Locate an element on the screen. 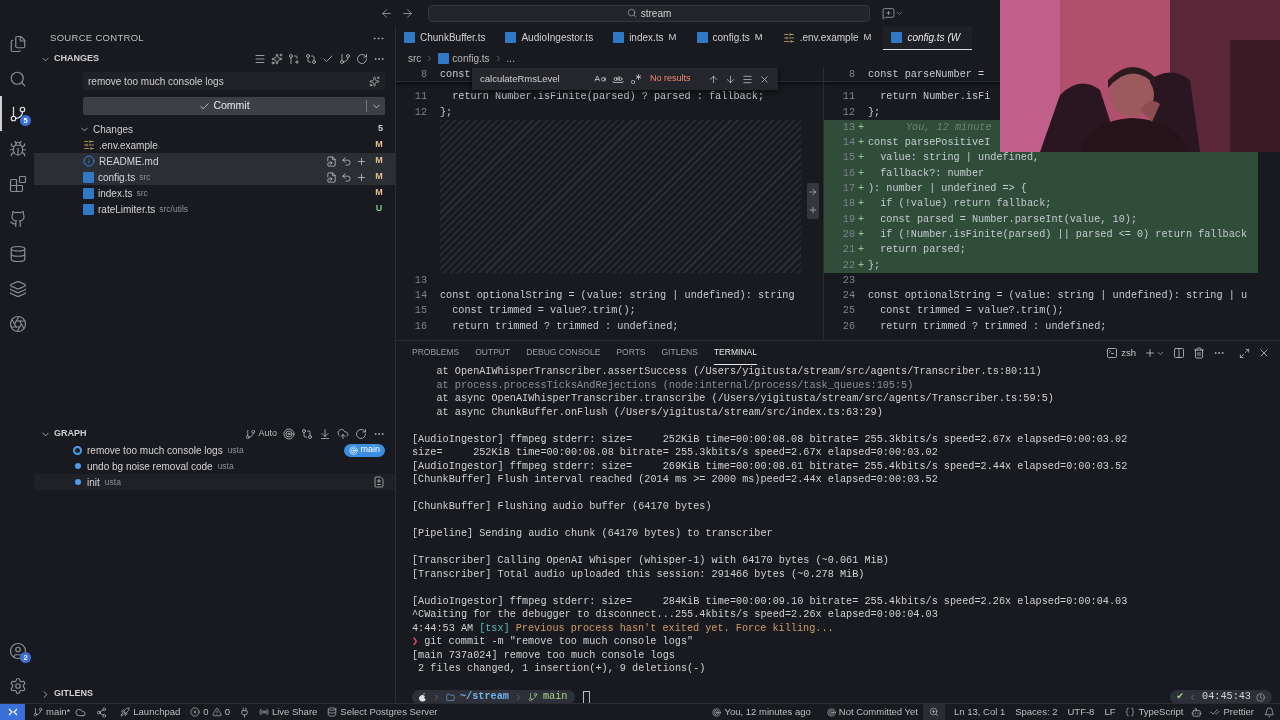 The height and width of the screenshot is (720, 1280). changes-group-header: Changes is located at coordinates (106, 129).